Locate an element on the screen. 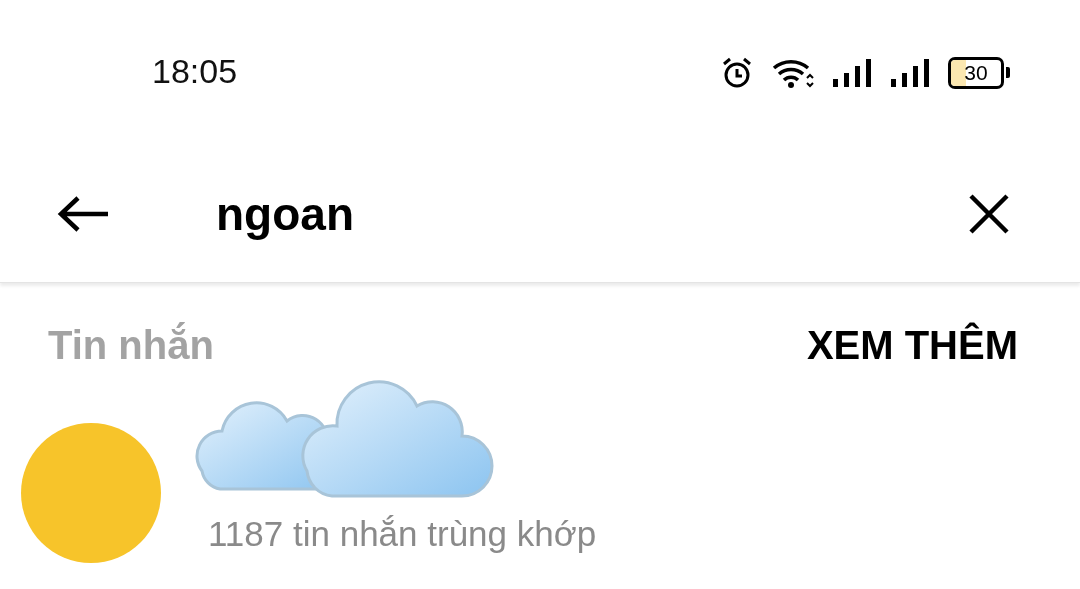  status-time: 18:05 is located at coordinates (195, 71).